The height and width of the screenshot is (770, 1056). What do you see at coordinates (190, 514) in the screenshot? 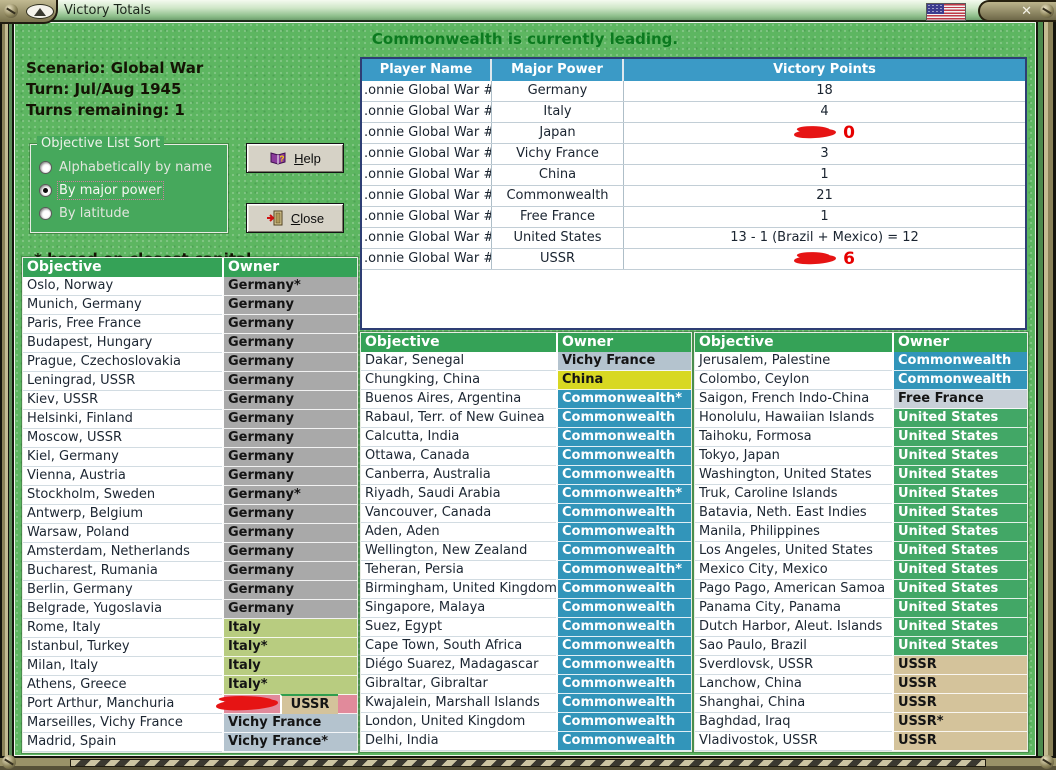
I see `objective-row: Antwerp, Belgium Germany` at bounding box center [190, 514].